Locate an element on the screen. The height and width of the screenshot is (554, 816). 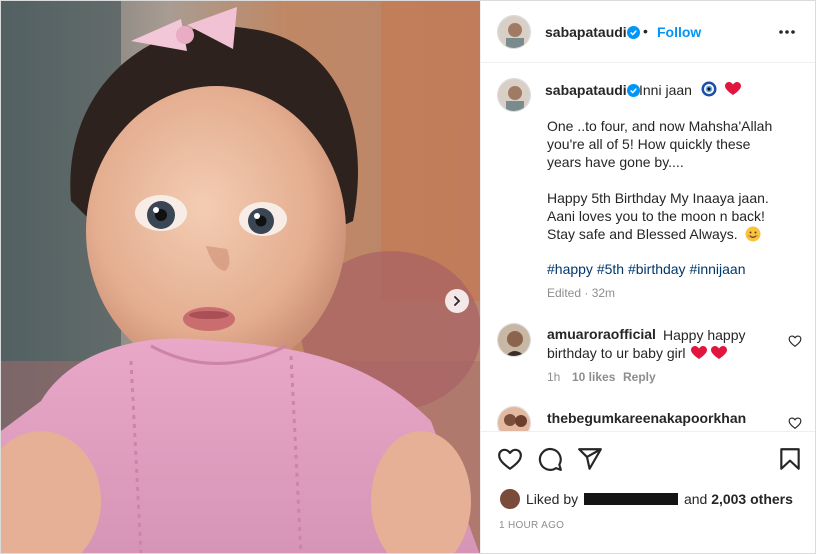
caption-first-line: Inni jaan is located at coordinates (665, 90).